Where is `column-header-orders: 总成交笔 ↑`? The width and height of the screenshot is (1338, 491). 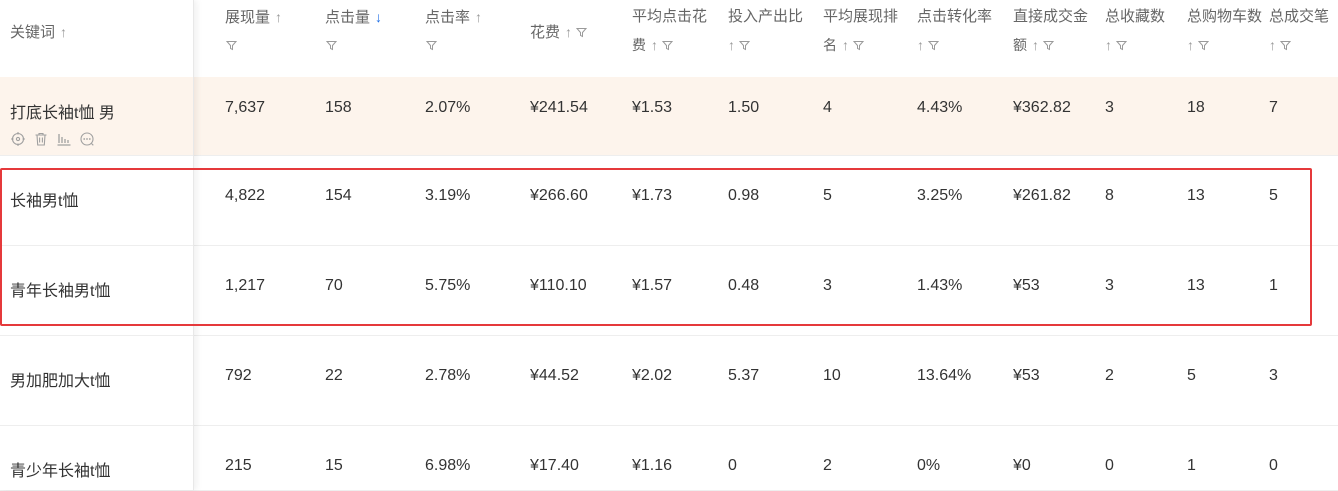 column-header-orders: 总成交笔 ↑ is located at coordinates (1303, 38).